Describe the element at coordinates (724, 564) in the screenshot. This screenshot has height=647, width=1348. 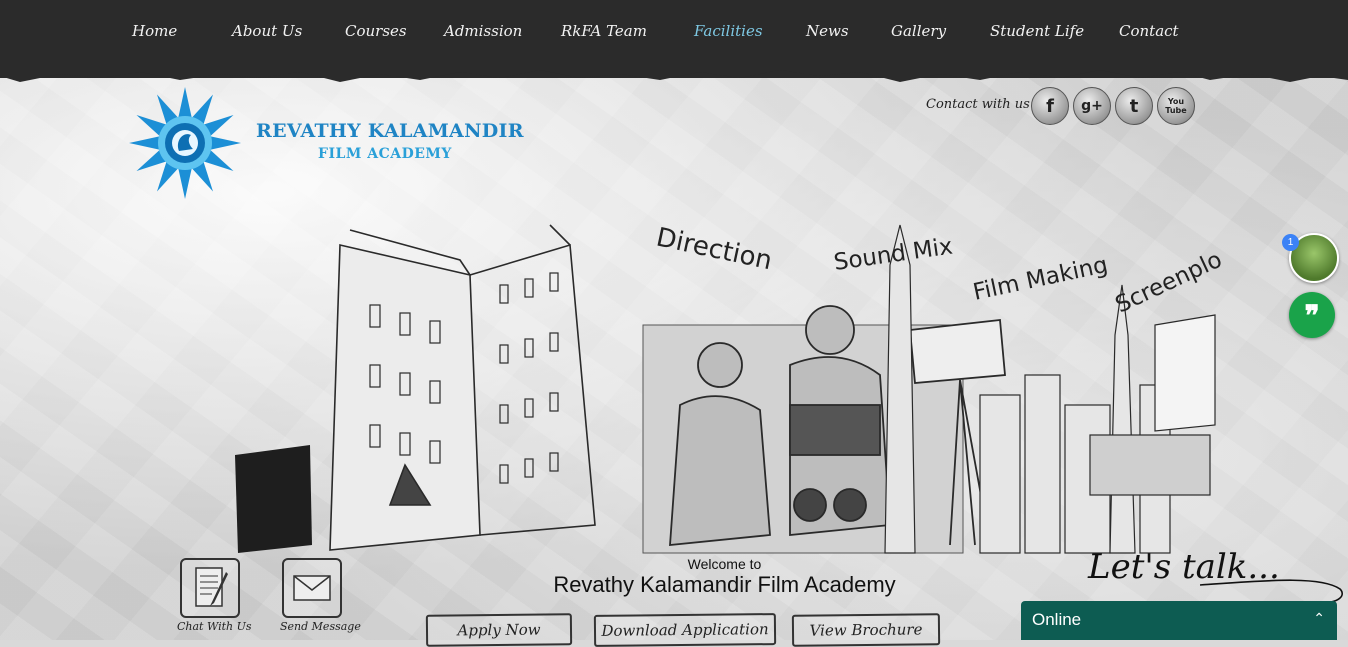
I see `welcome-small-text: Welcome to` at that location.